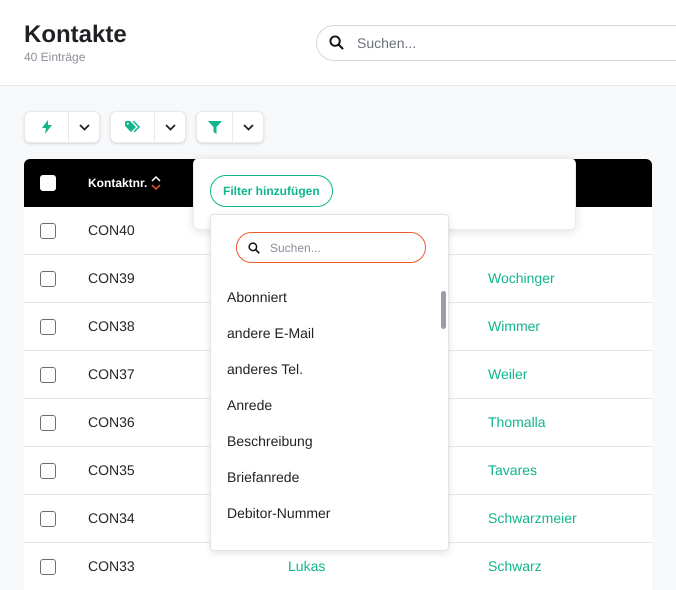 The height and width of the screenshot is (590, 676). What do you see at coordinates (111, 566) in the screenshot?
I see `table-cell: CON33` at bounding box center [111, 566].